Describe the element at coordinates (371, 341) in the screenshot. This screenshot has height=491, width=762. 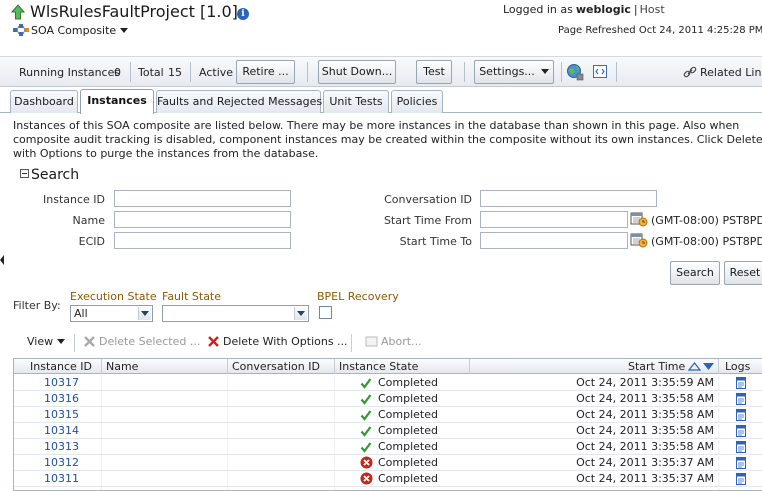
I see `abort-icon` at that location.